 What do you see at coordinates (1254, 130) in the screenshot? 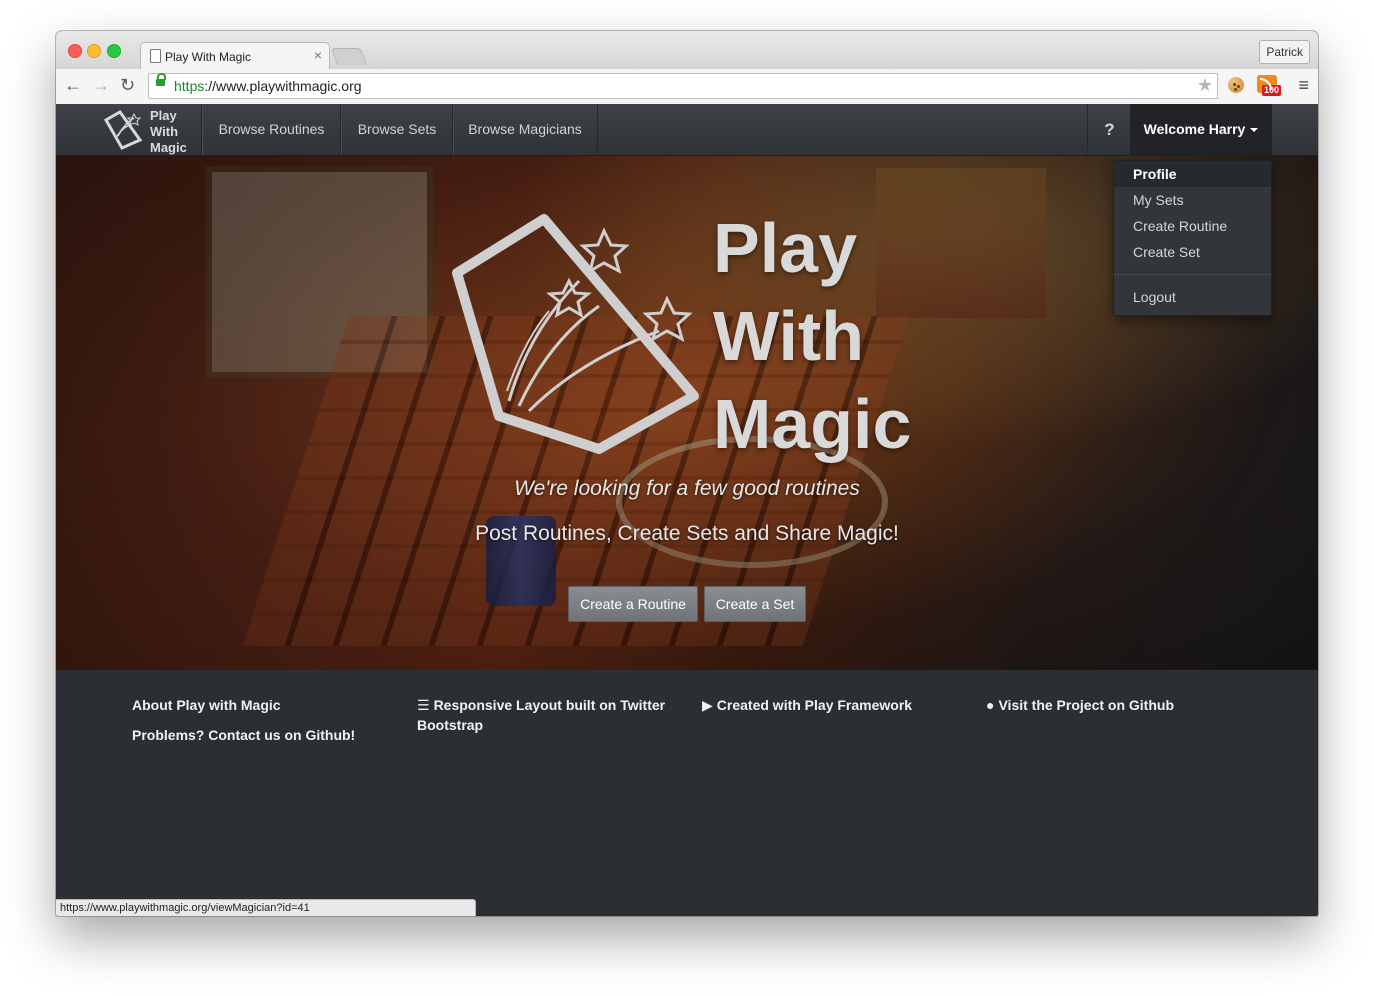
I see `caret-down-icon` at bounding box center [1254, 130].